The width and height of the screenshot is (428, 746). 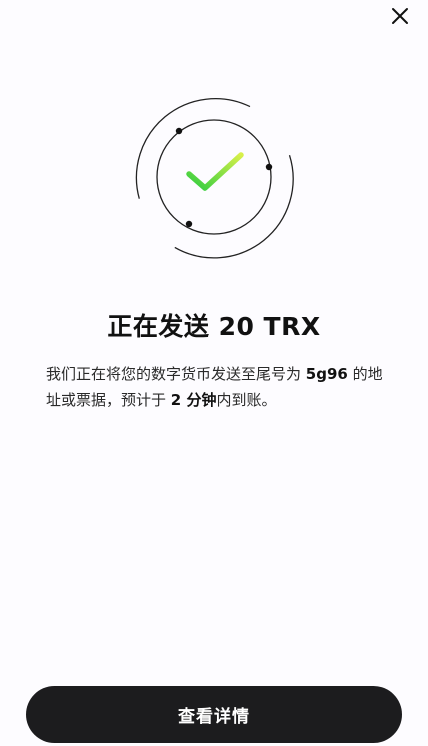 What do you see at coordinates (176, 374) in the screenshot?
I see `desc-text-1: 我们正在将您的数字货币发送至尾号为` at bounding box center [176, 374].